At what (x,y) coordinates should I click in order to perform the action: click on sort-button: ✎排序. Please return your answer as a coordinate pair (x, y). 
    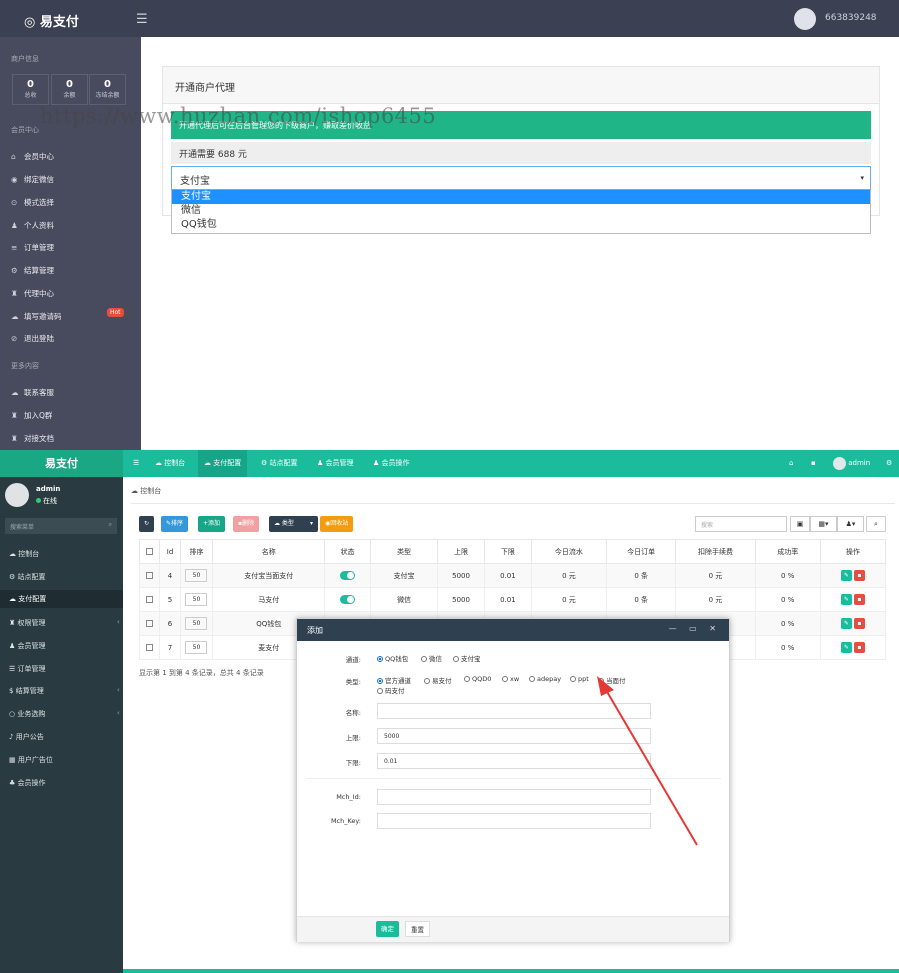
    Looking at the image, I should click on (175, 524).